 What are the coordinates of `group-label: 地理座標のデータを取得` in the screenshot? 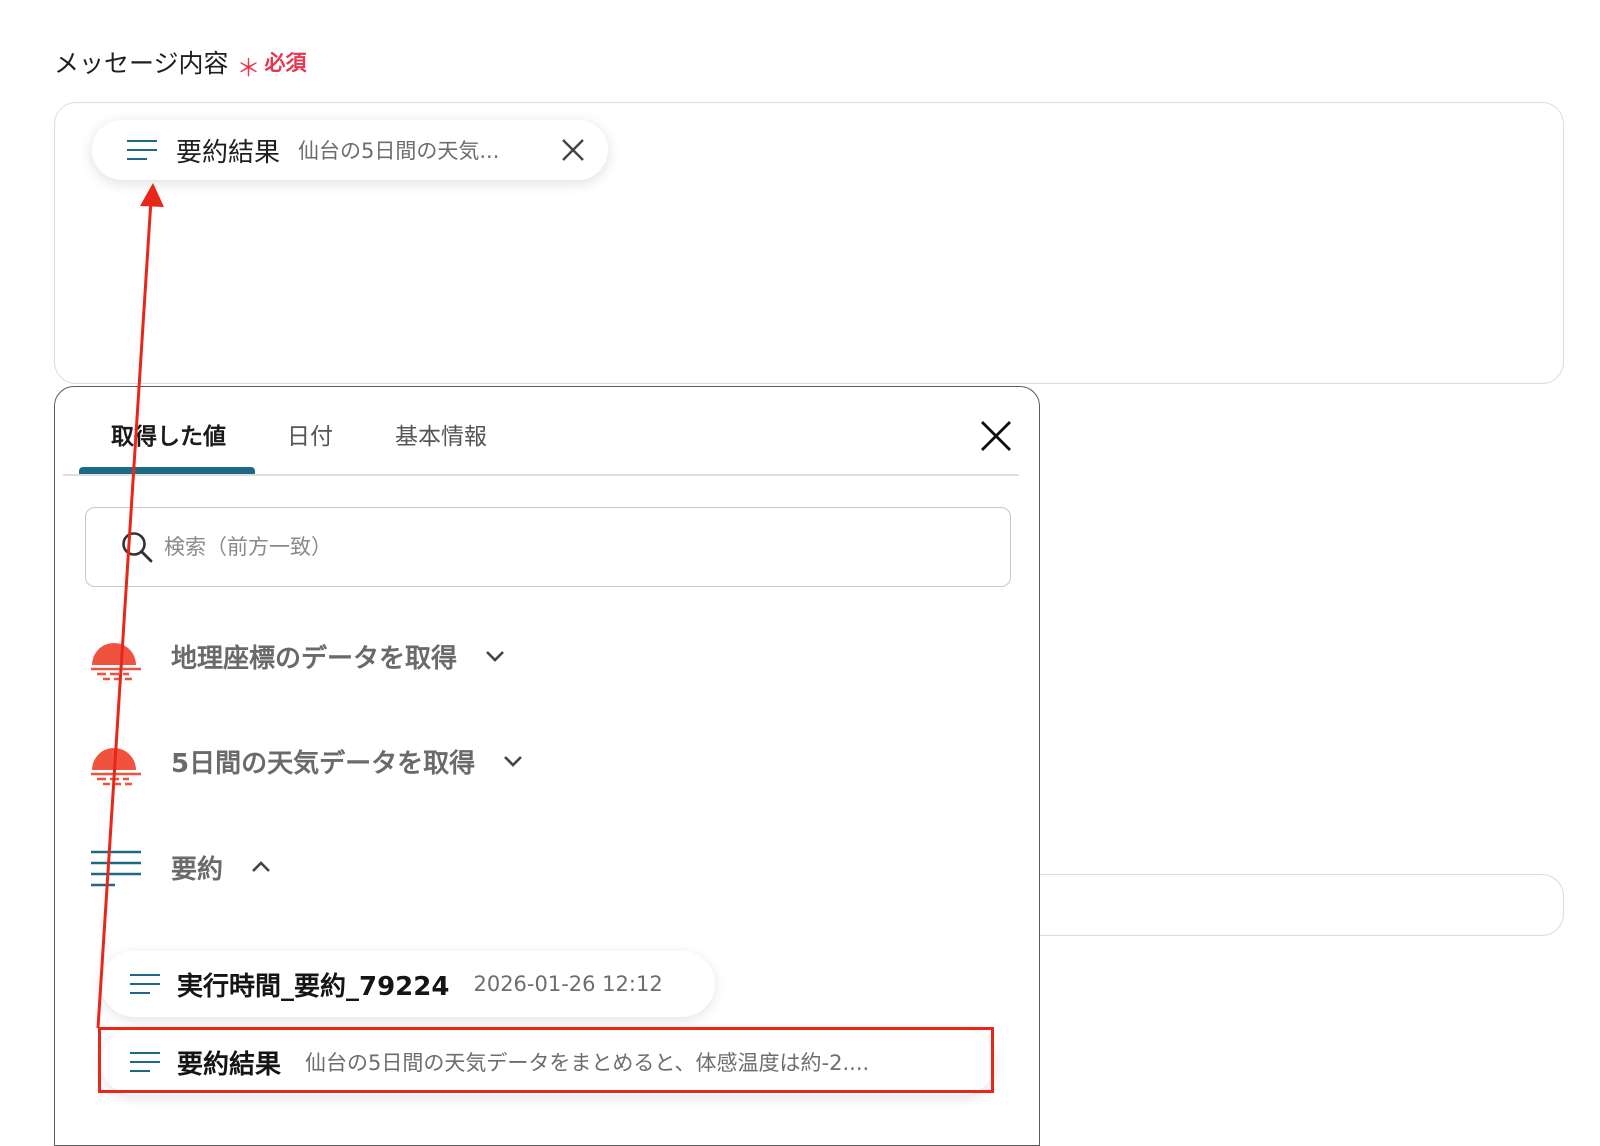 It's located at (314, 658).